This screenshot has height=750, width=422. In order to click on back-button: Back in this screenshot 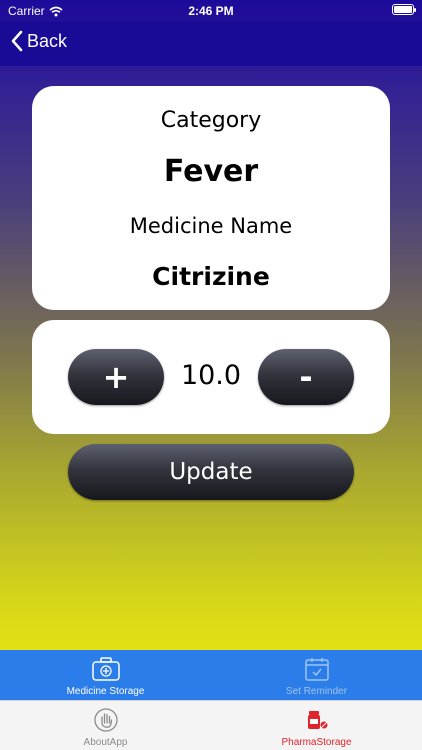, I will do `click(38, 41)`.